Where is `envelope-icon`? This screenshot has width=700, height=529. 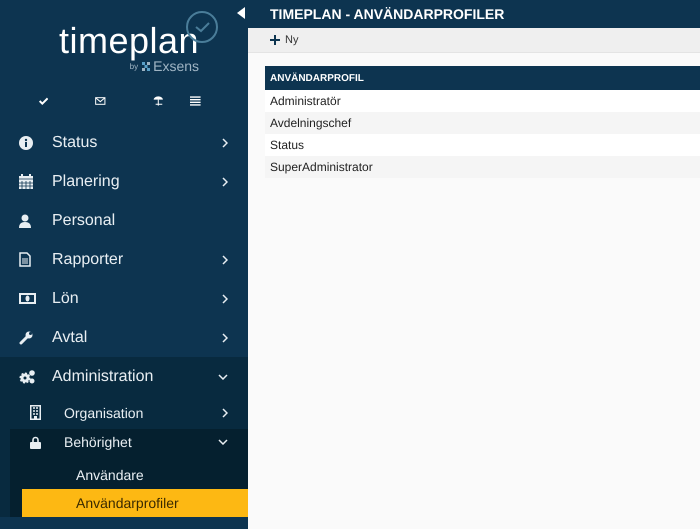
envelope-icon is located at coordinates (100, 101).